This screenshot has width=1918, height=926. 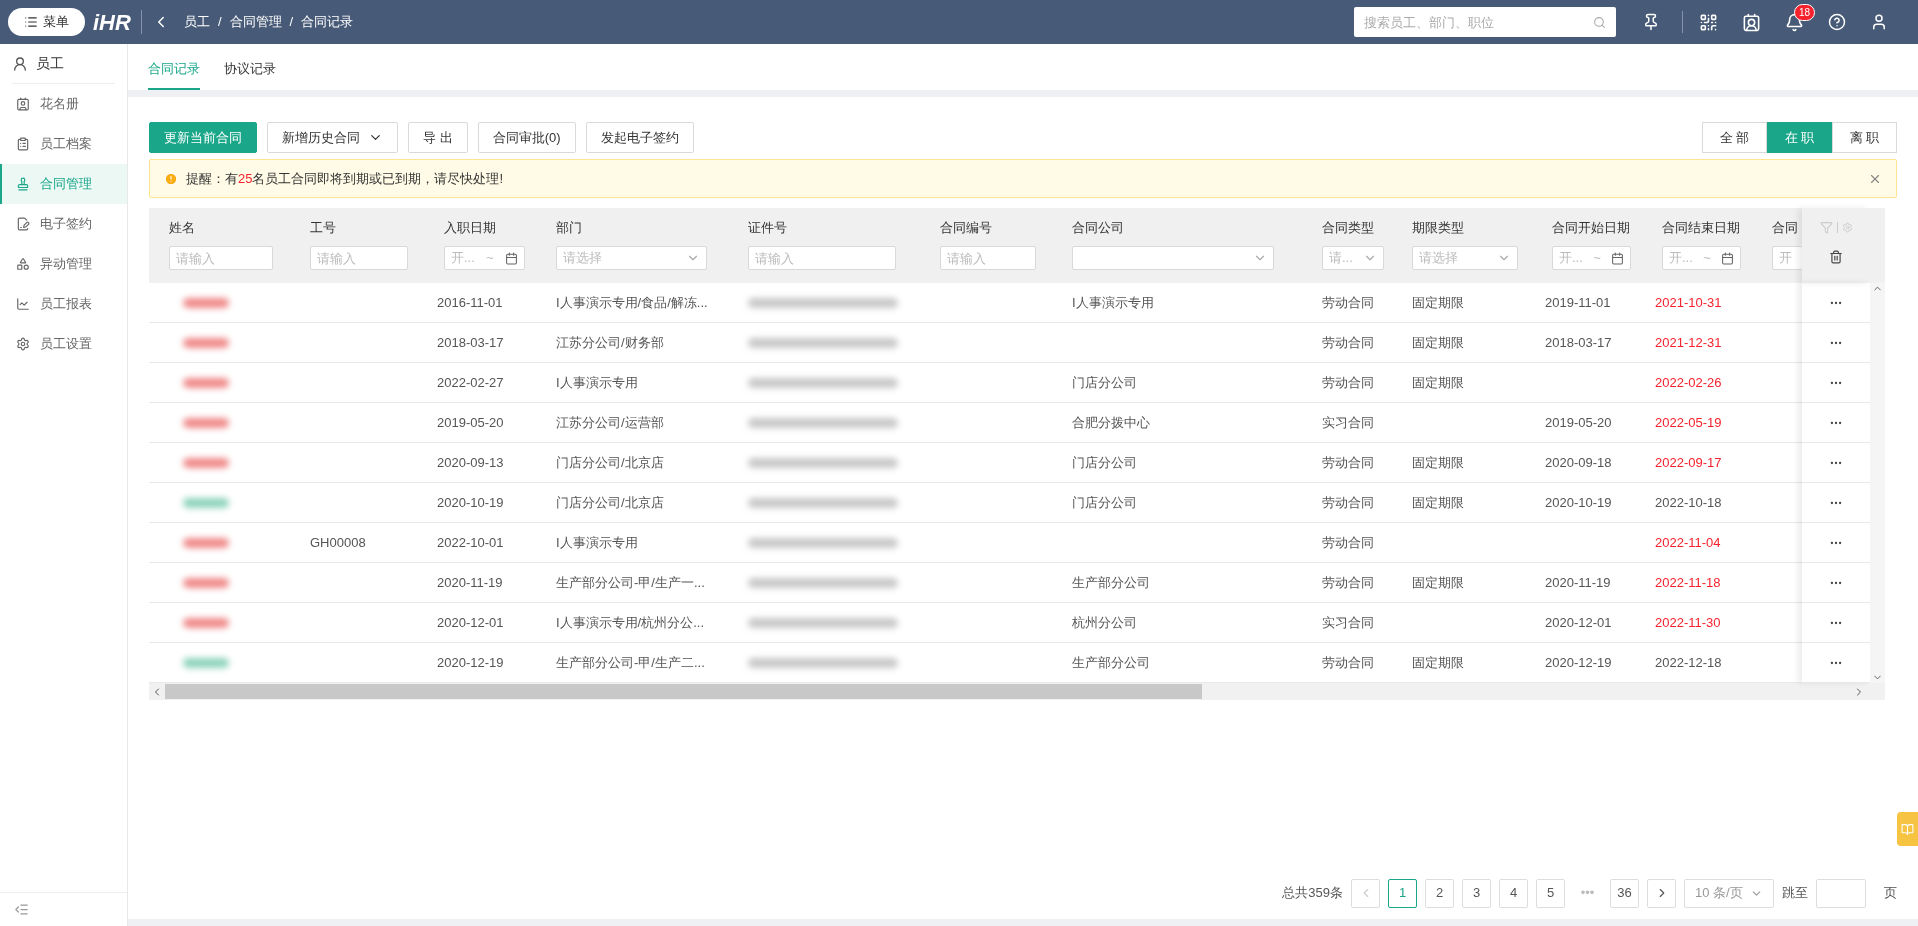 I want to click on page-button: 3, so click(x=1476, y=893).